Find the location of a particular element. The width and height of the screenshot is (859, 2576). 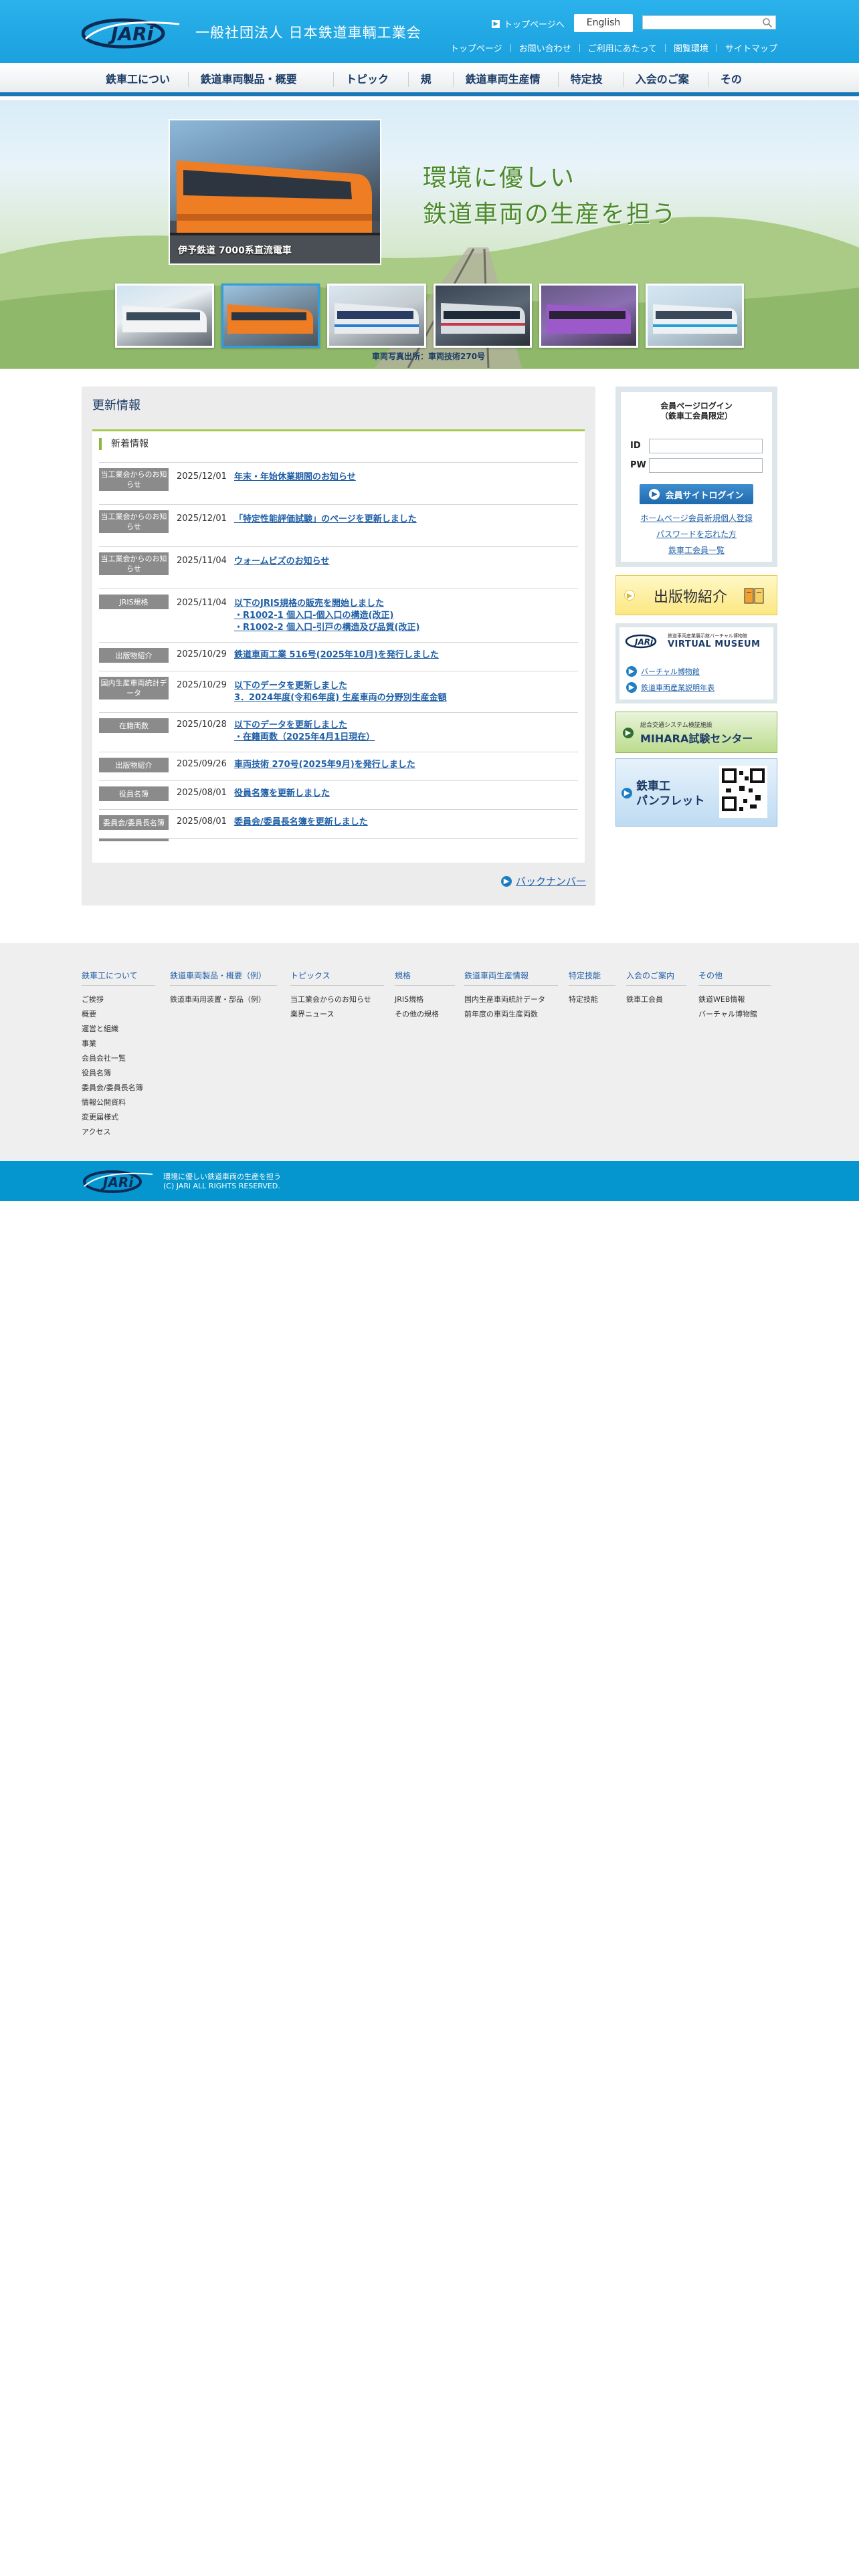

footer-link: 鉄車工会員 is located at coordinates (656, 999).